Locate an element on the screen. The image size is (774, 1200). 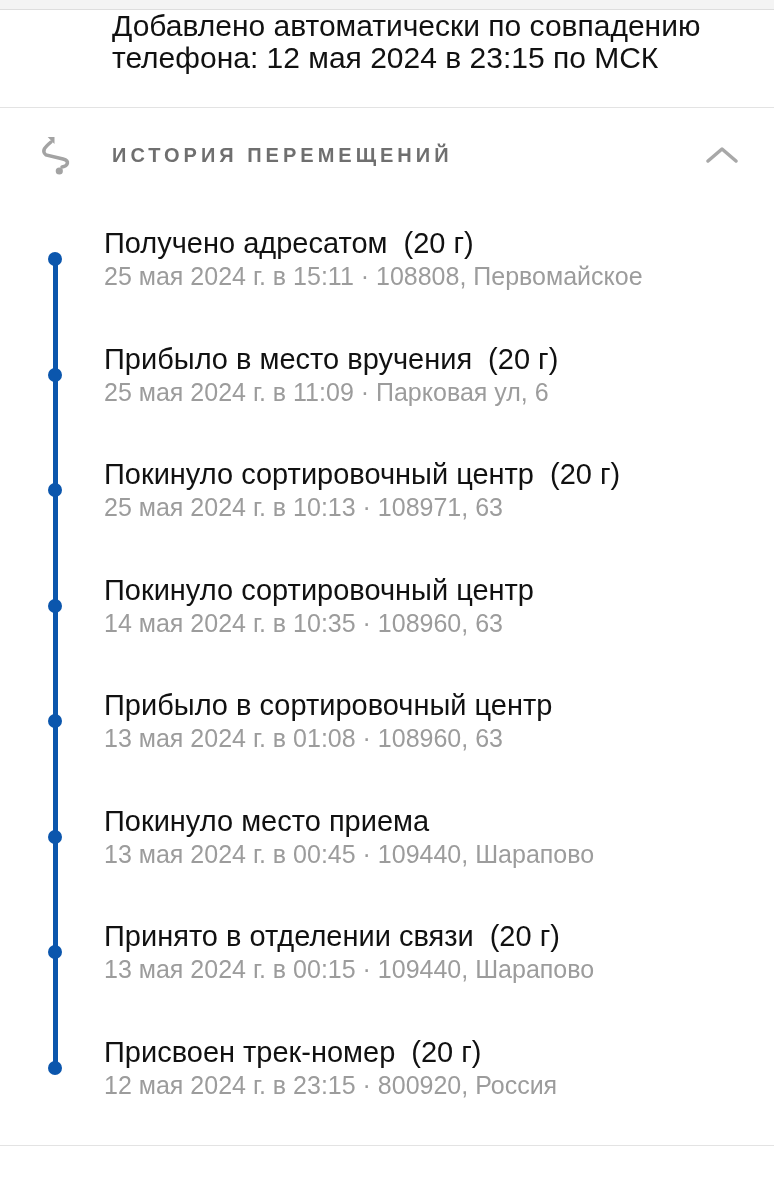
auto-added-note: Добавлено автоматически по совпадению телефона: 12 мая 2024 в 23:15 по МСК is located at coordinates (407, 42).